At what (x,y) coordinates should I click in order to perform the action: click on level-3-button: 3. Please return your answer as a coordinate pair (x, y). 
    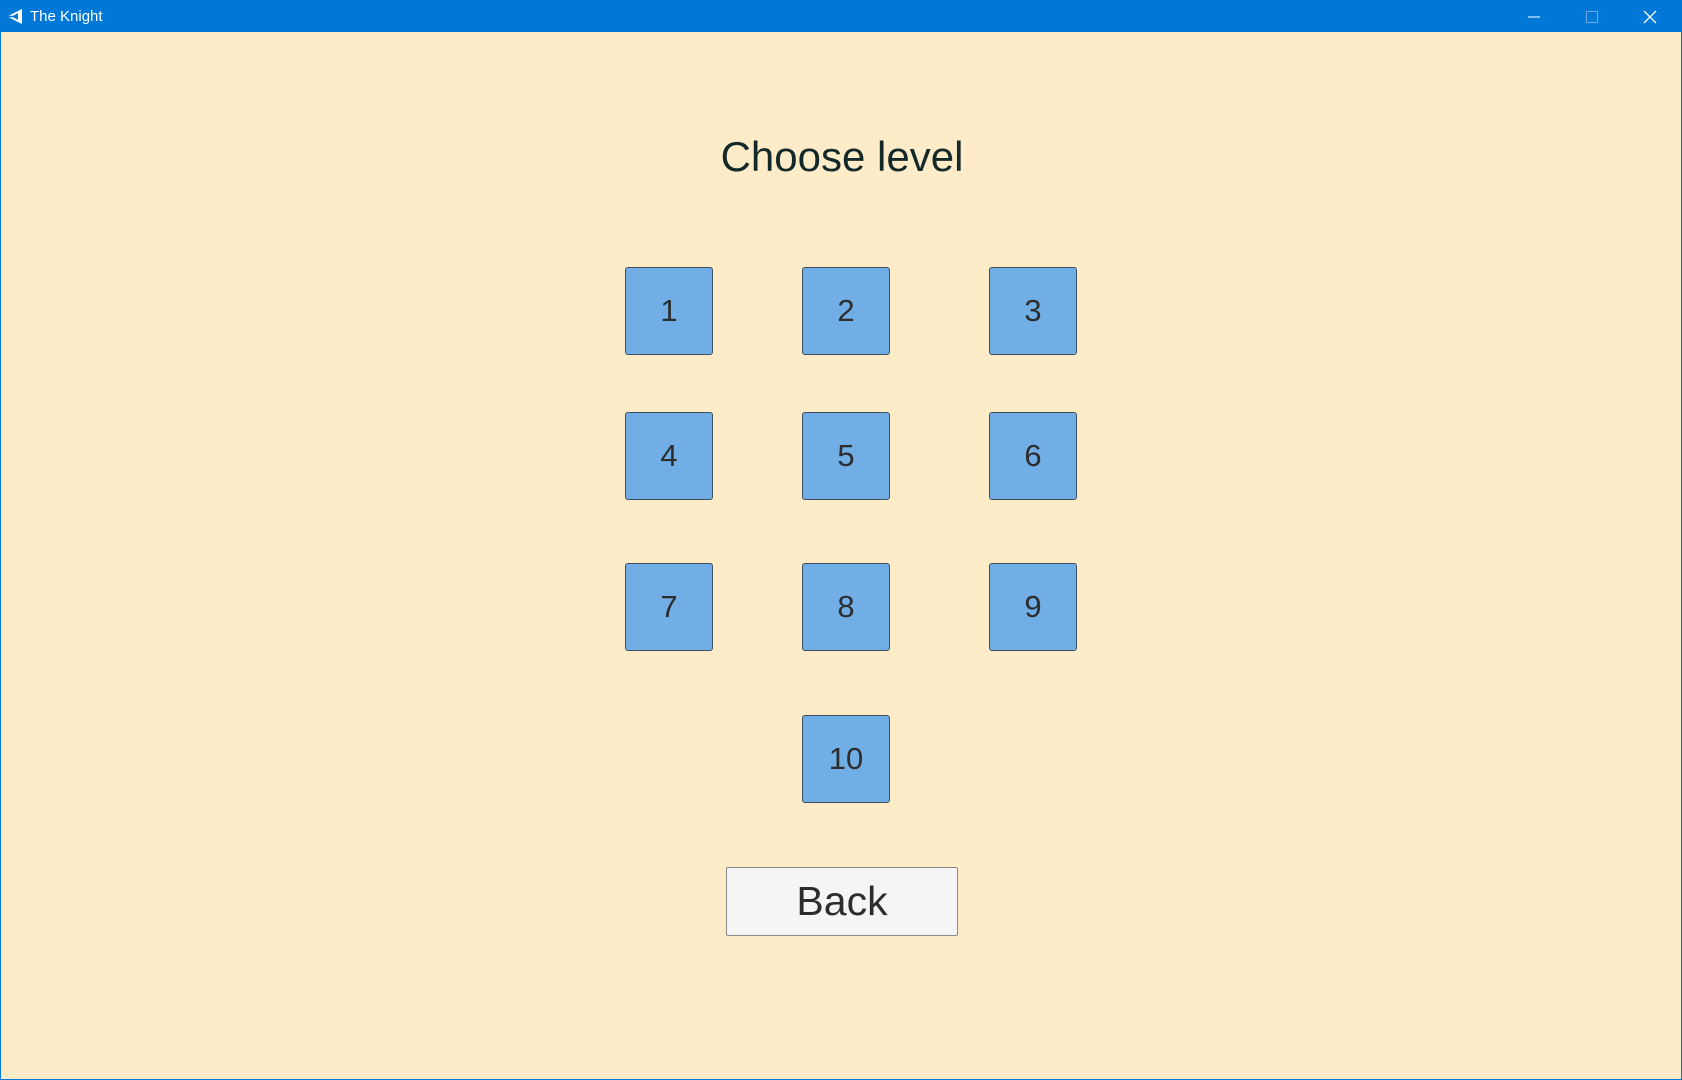
    Looking at the image, I should click on (1033, 311).